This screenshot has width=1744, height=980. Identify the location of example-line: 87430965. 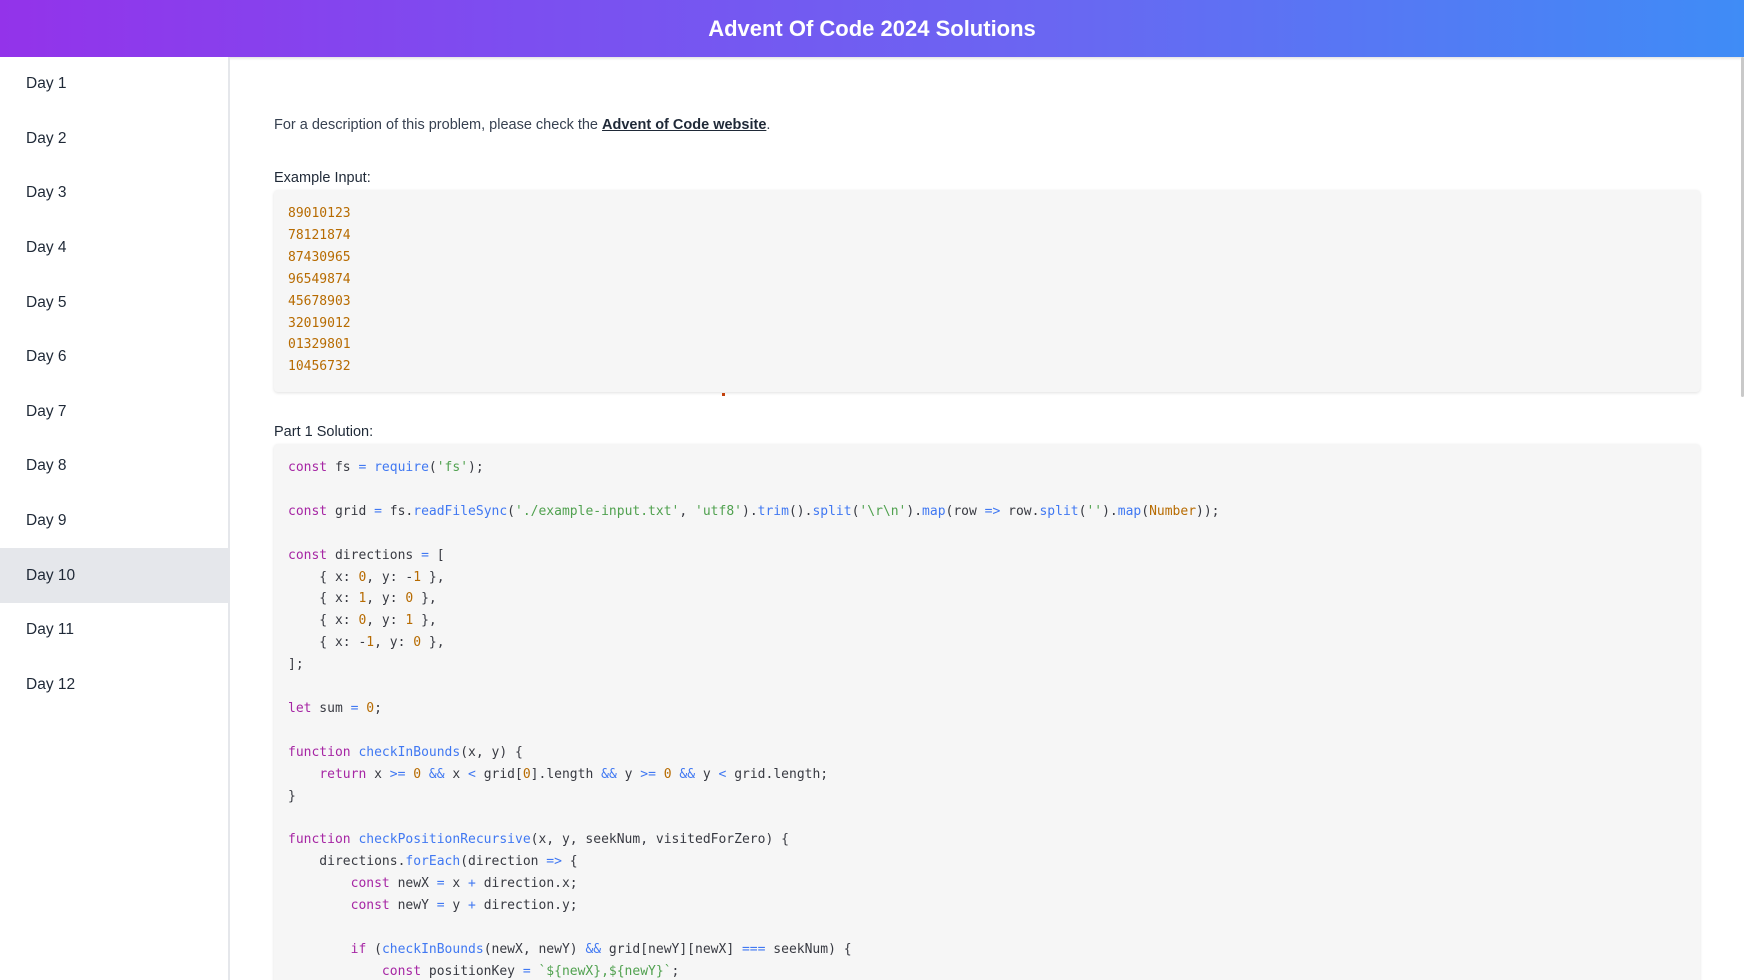
(319, 257).